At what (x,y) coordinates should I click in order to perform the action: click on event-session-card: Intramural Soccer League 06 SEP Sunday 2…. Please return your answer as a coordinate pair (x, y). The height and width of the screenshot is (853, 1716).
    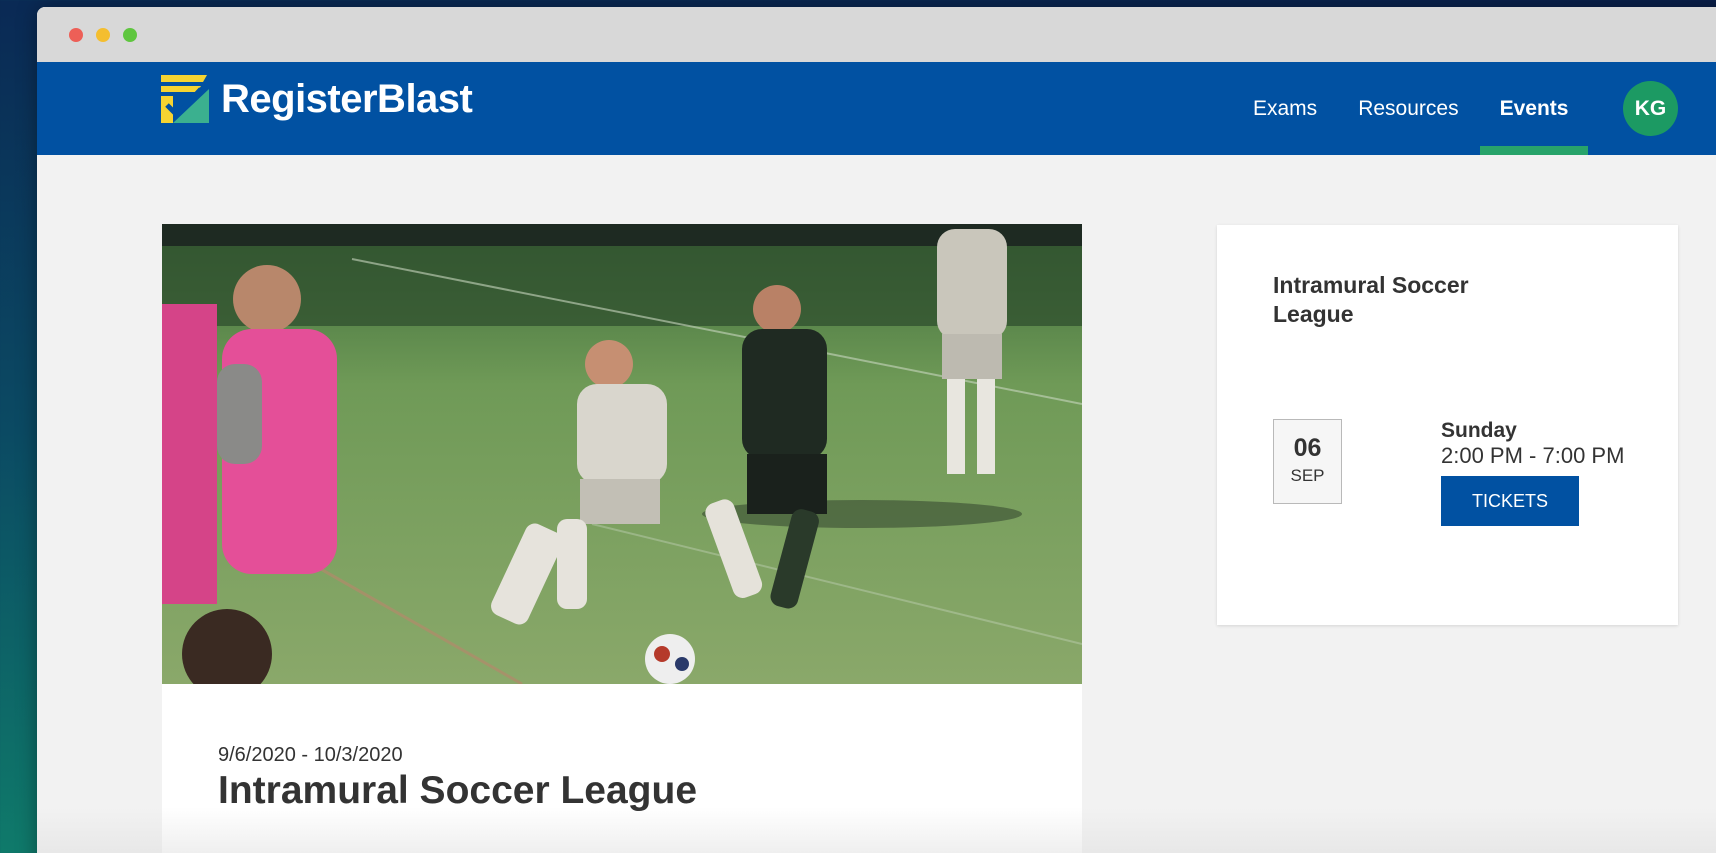
    Looking at the image, I should click on (1447, 425).